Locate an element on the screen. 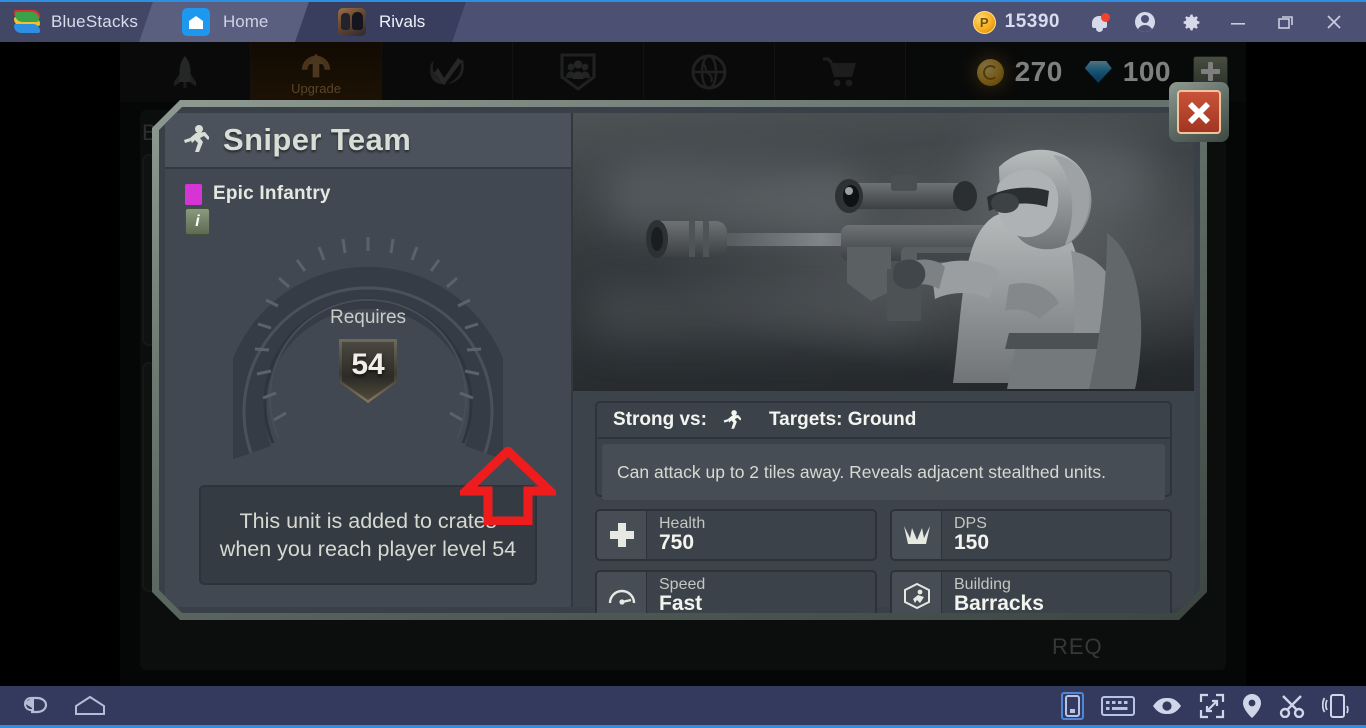 This screenshot has width=1366, height=728. keyboard-icon is located at coordinates (1118, 705).